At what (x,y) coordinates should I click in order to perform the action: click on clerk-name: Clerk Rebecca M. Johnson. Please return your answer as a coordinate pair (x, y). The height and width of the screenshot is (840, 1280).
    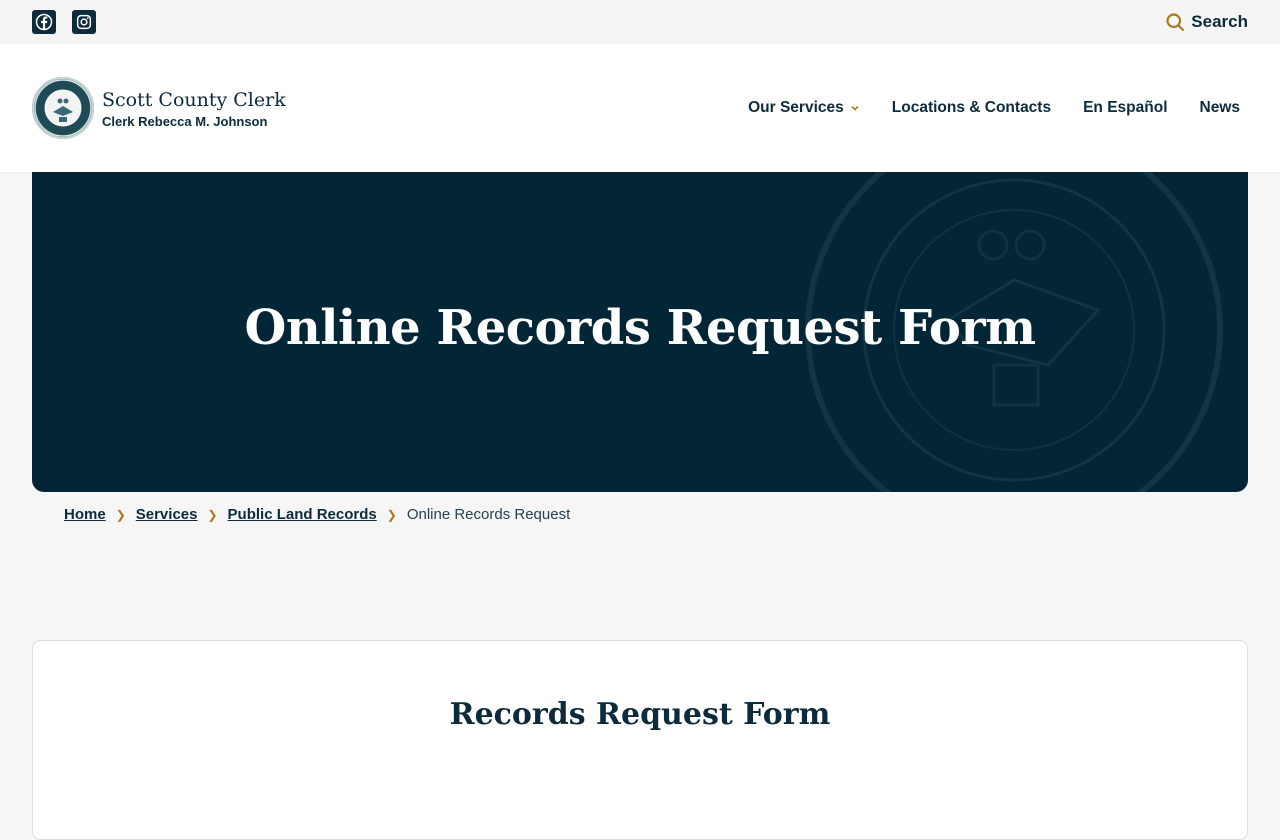
    Looking at the image, I should click on (185, 121).